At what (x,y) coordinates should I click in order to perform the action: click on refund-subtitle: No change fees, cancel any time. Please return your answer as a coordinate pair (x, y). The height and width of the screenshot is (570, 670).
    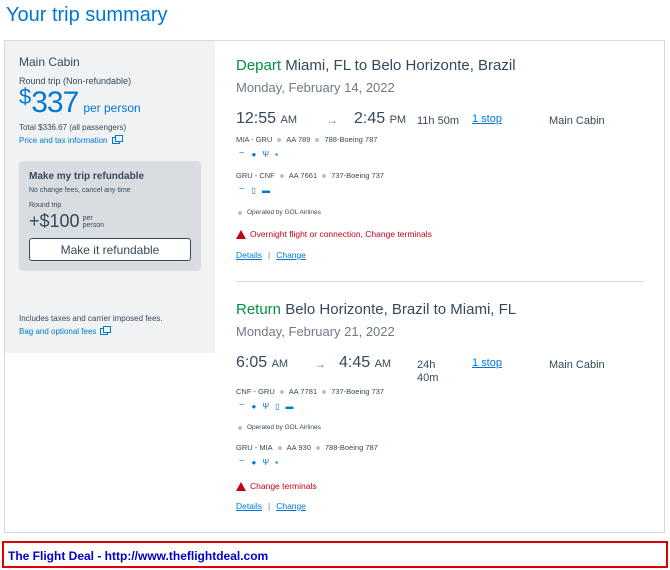
    Looking at the image, I should click on (80, 190).